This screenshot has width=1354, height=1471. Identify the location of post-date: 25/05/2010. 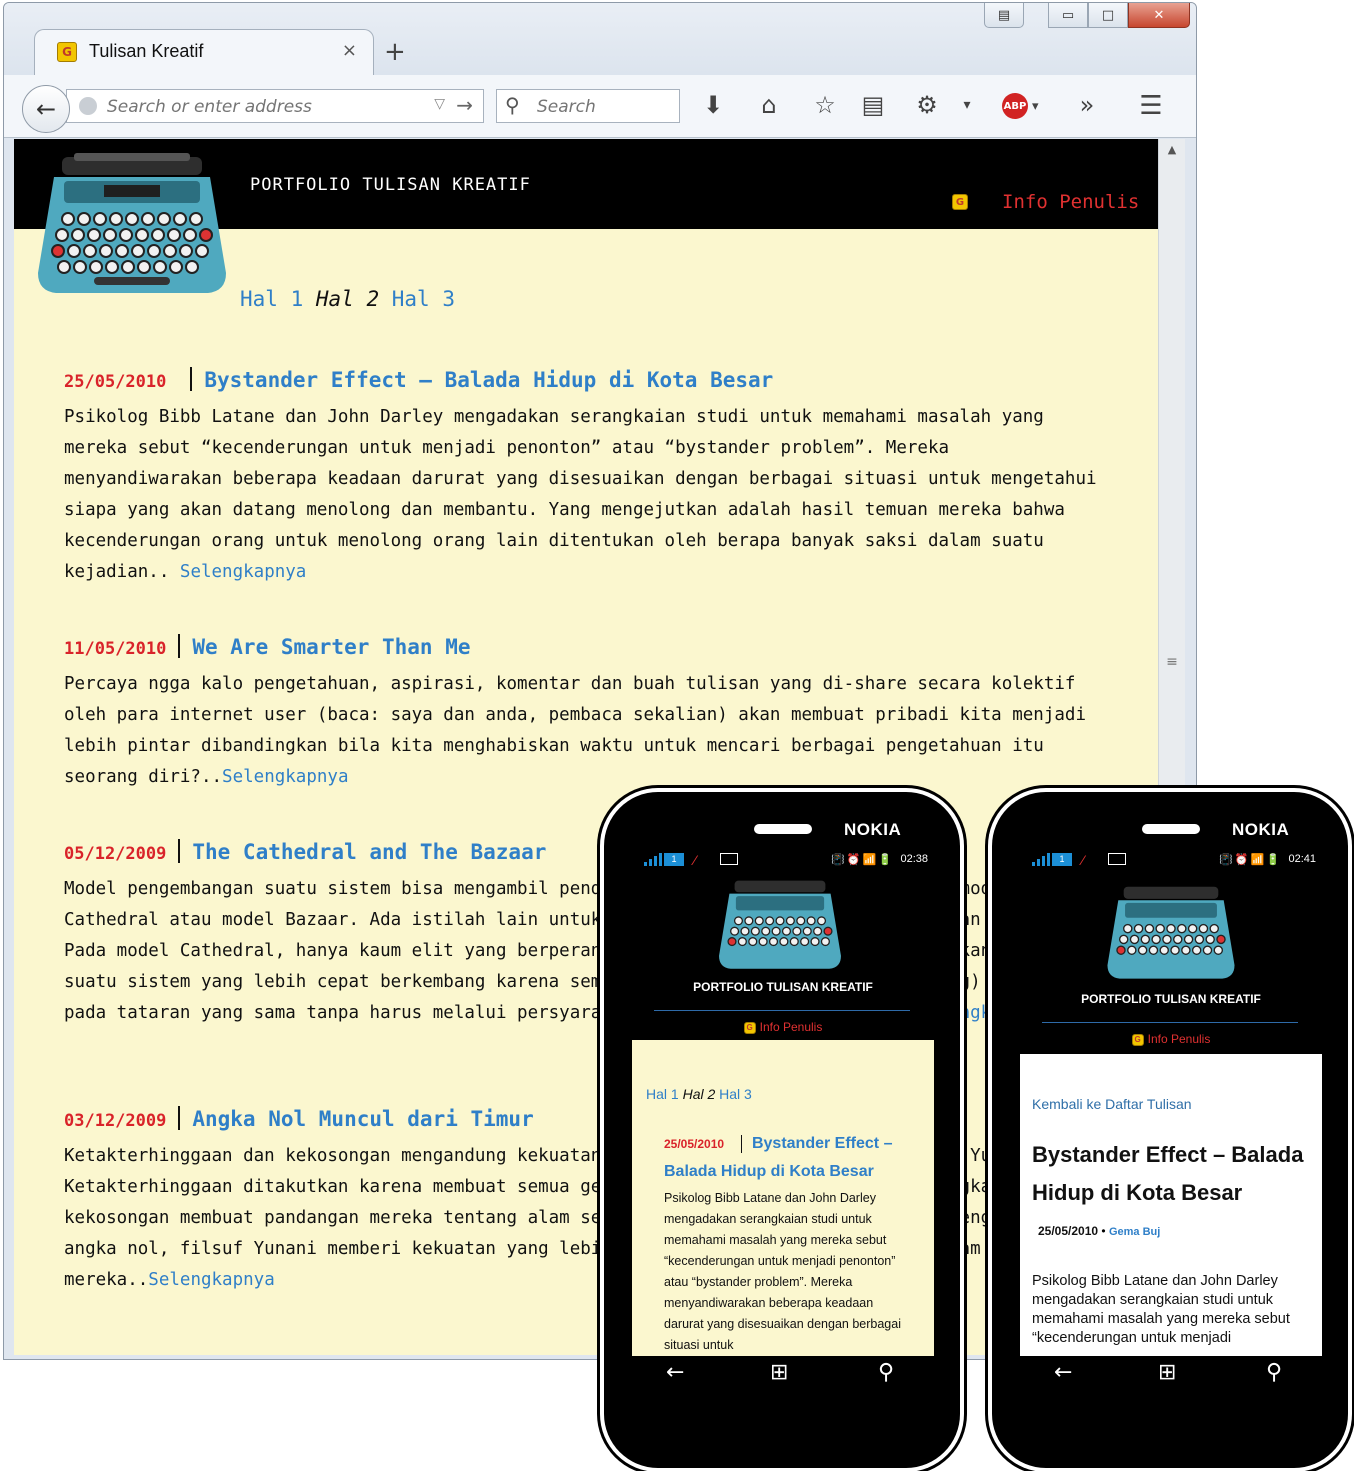
(694, 1144).